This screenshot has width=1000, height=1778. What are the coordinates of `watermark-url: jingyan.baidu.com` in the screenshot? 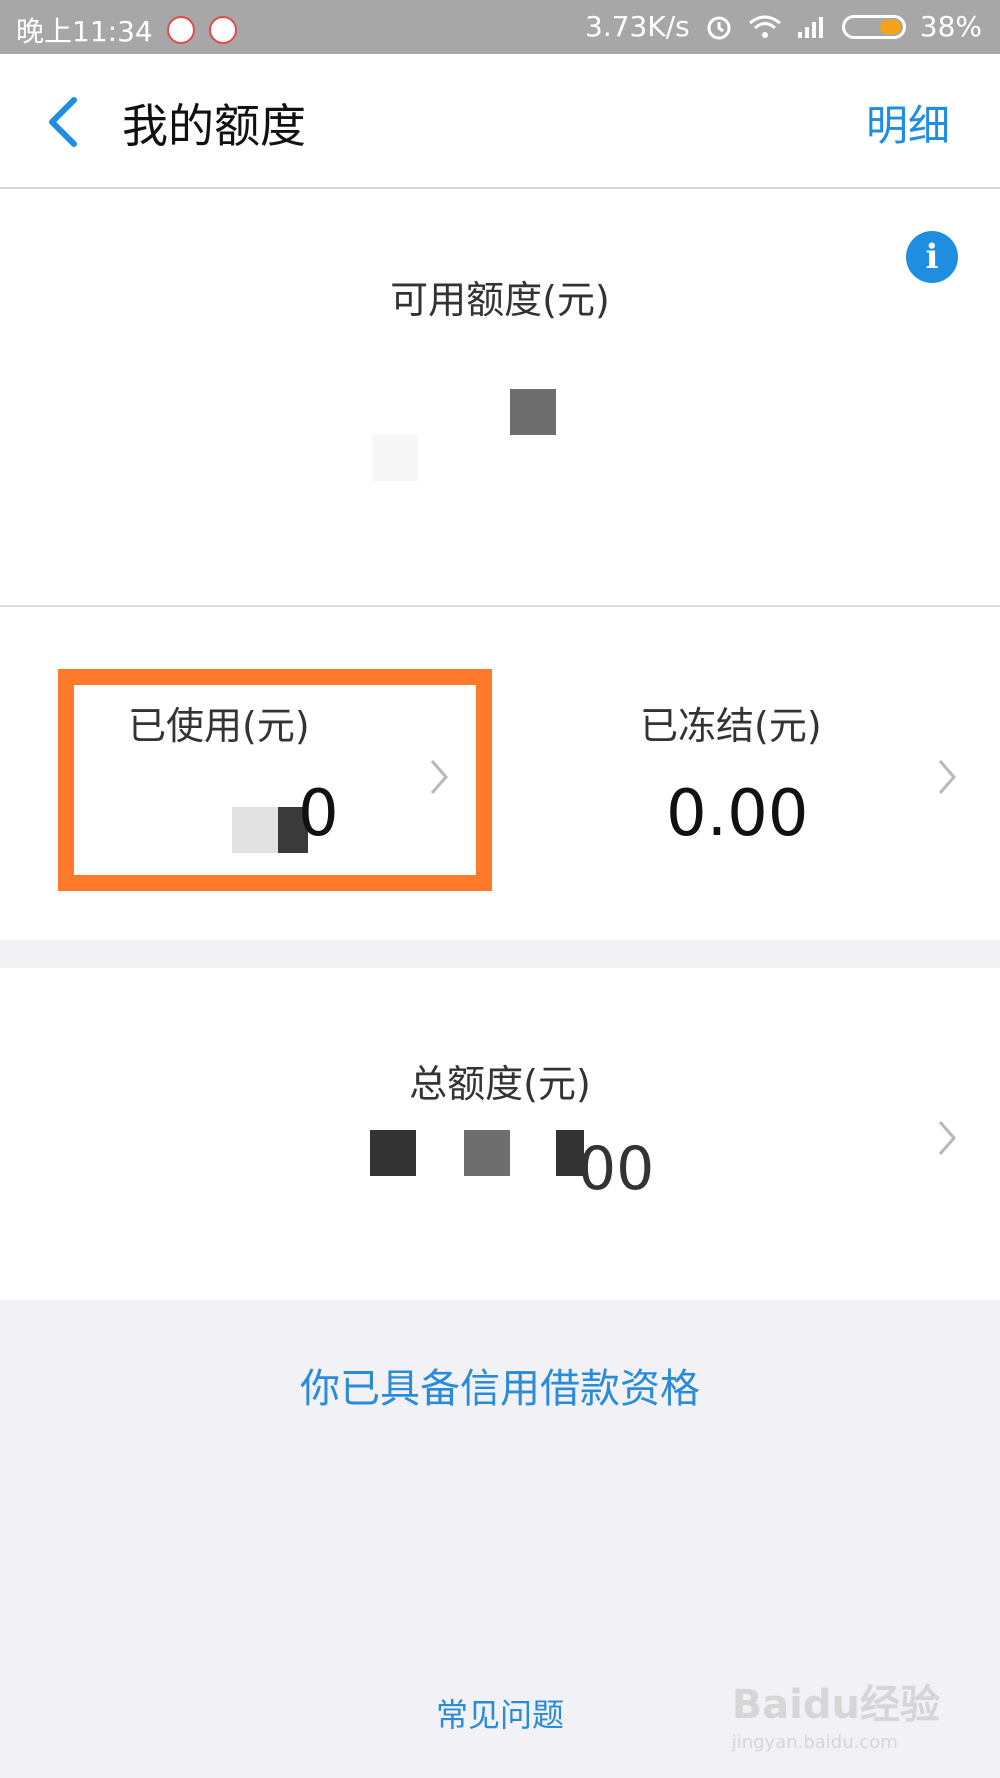 It's located at (814, 1742).